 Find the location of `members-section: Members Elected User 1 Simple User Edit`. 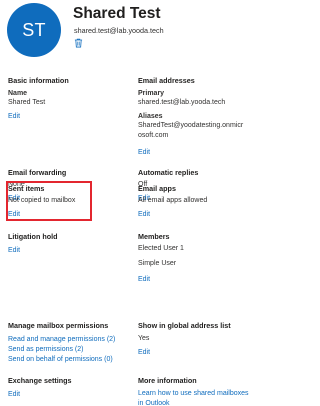

members-section: Members Elected User 1 Simple User Edit is located at coordinates (196, 258).